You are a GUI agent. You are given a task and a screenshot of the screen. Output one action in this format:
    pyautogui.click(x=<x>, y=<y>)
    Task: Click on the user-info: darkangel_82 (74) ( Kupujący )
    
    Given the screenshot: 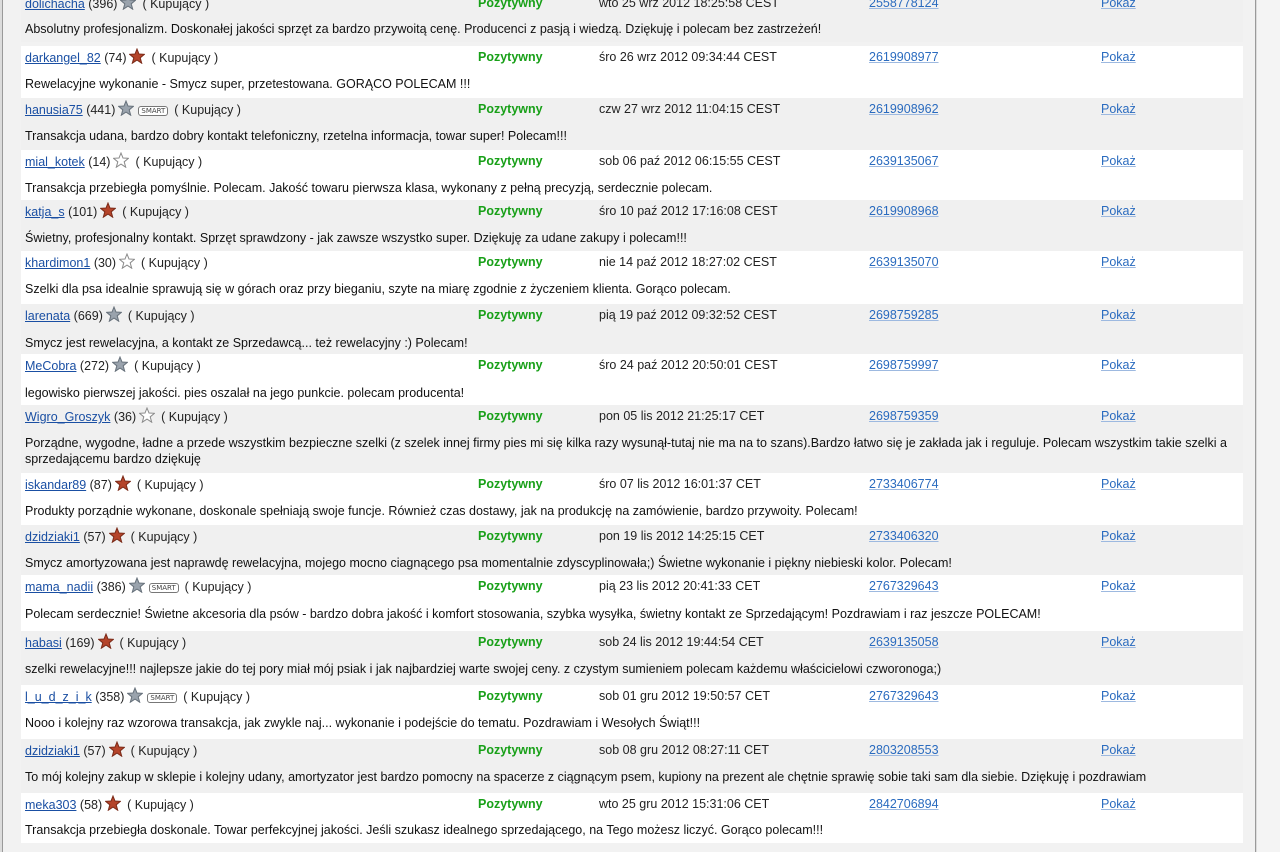 What is the action you would take?
    pyautogui.click(x=121, y=57)
    